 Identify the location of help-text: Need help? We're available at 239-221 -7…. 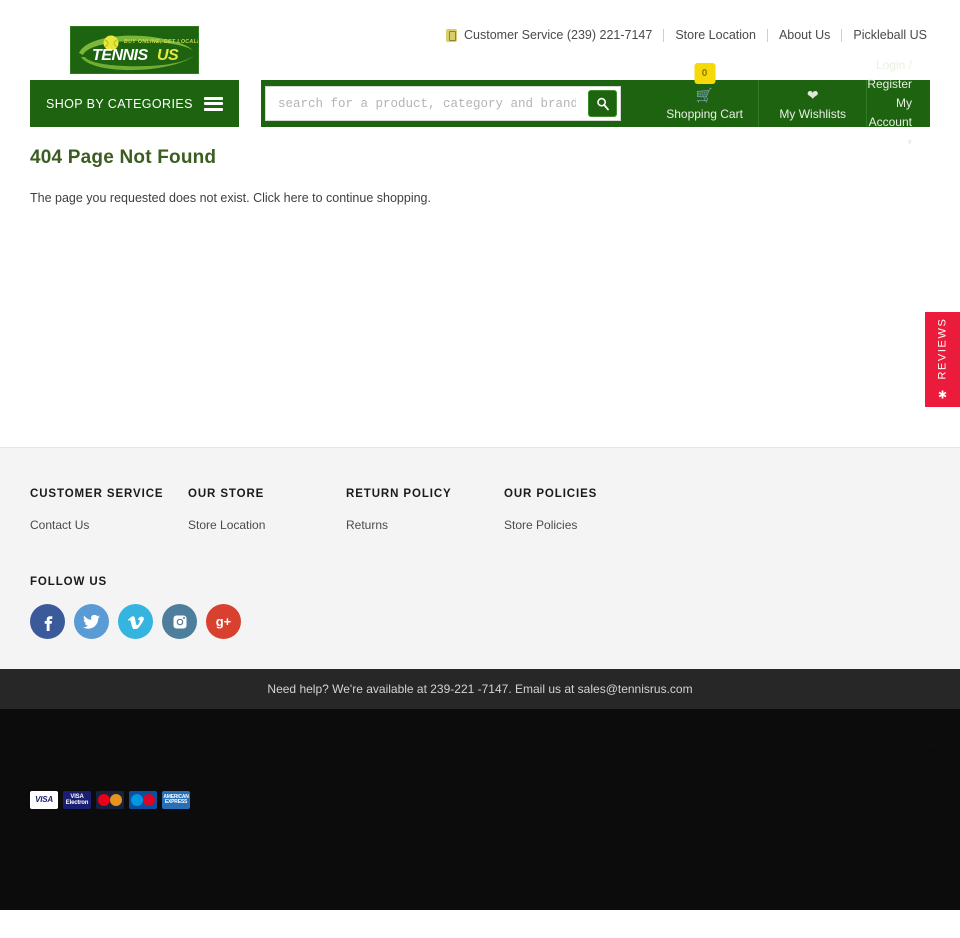
(480, 689).